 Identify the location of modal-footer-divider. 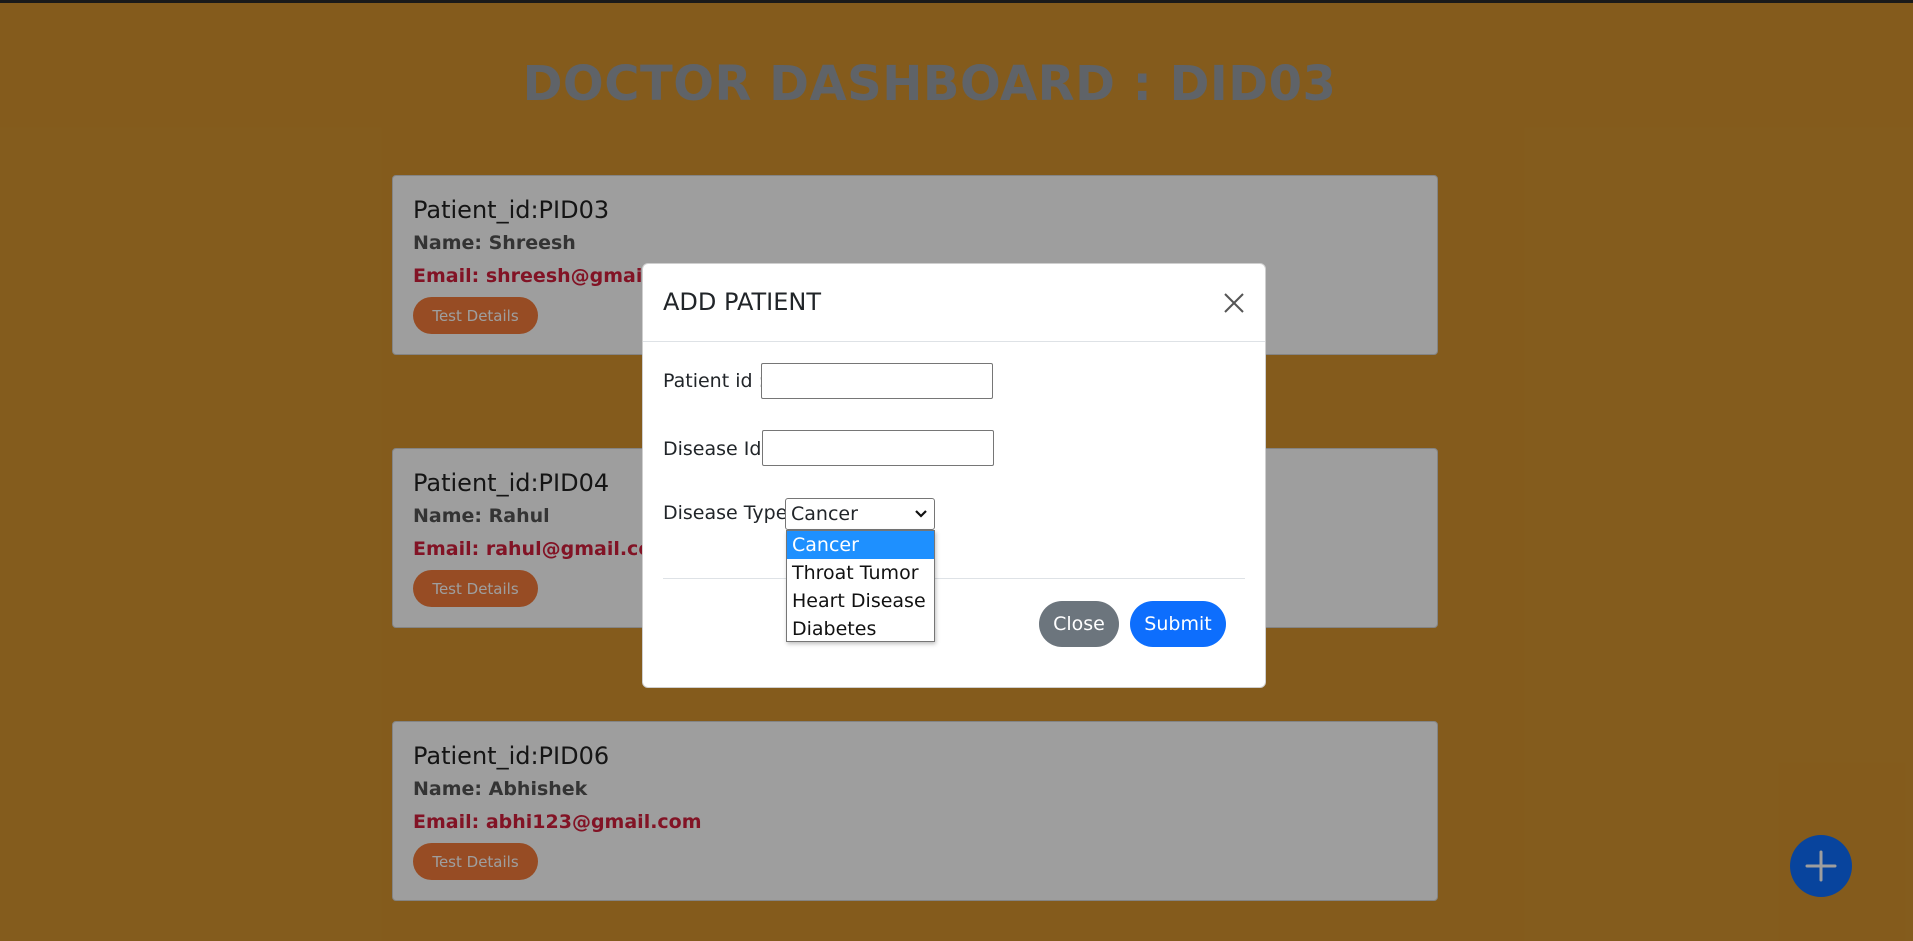
(954, 578).